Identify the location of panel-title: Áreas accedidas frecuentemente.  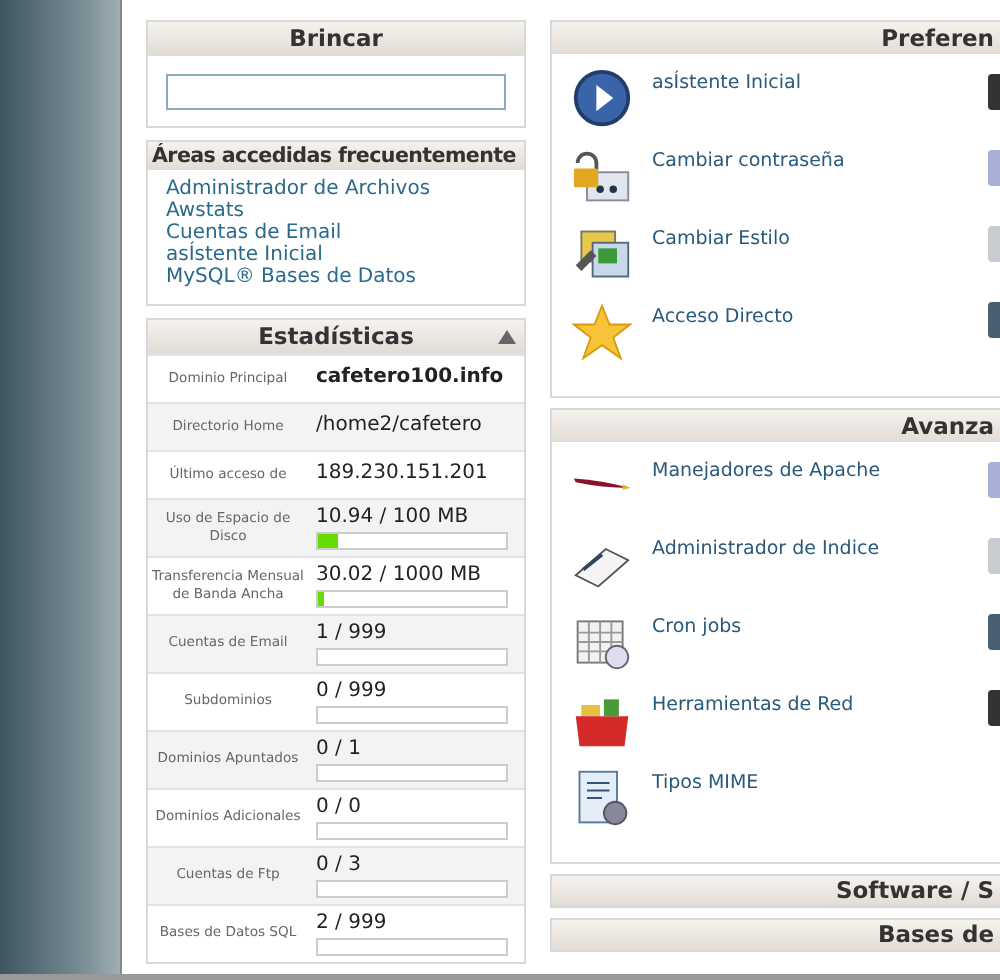
(336, 155).